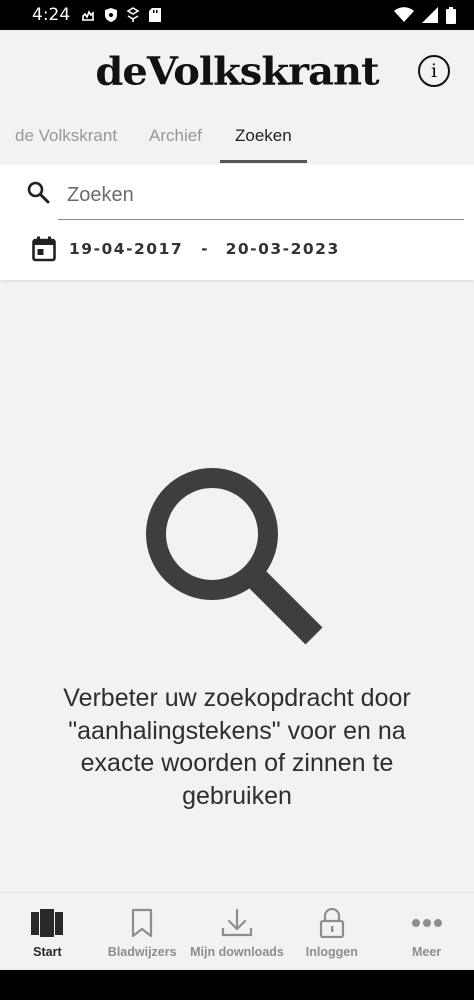  I want to click on tab-bar: de Volkskrant Archief Zoeken, so click(237, 138).